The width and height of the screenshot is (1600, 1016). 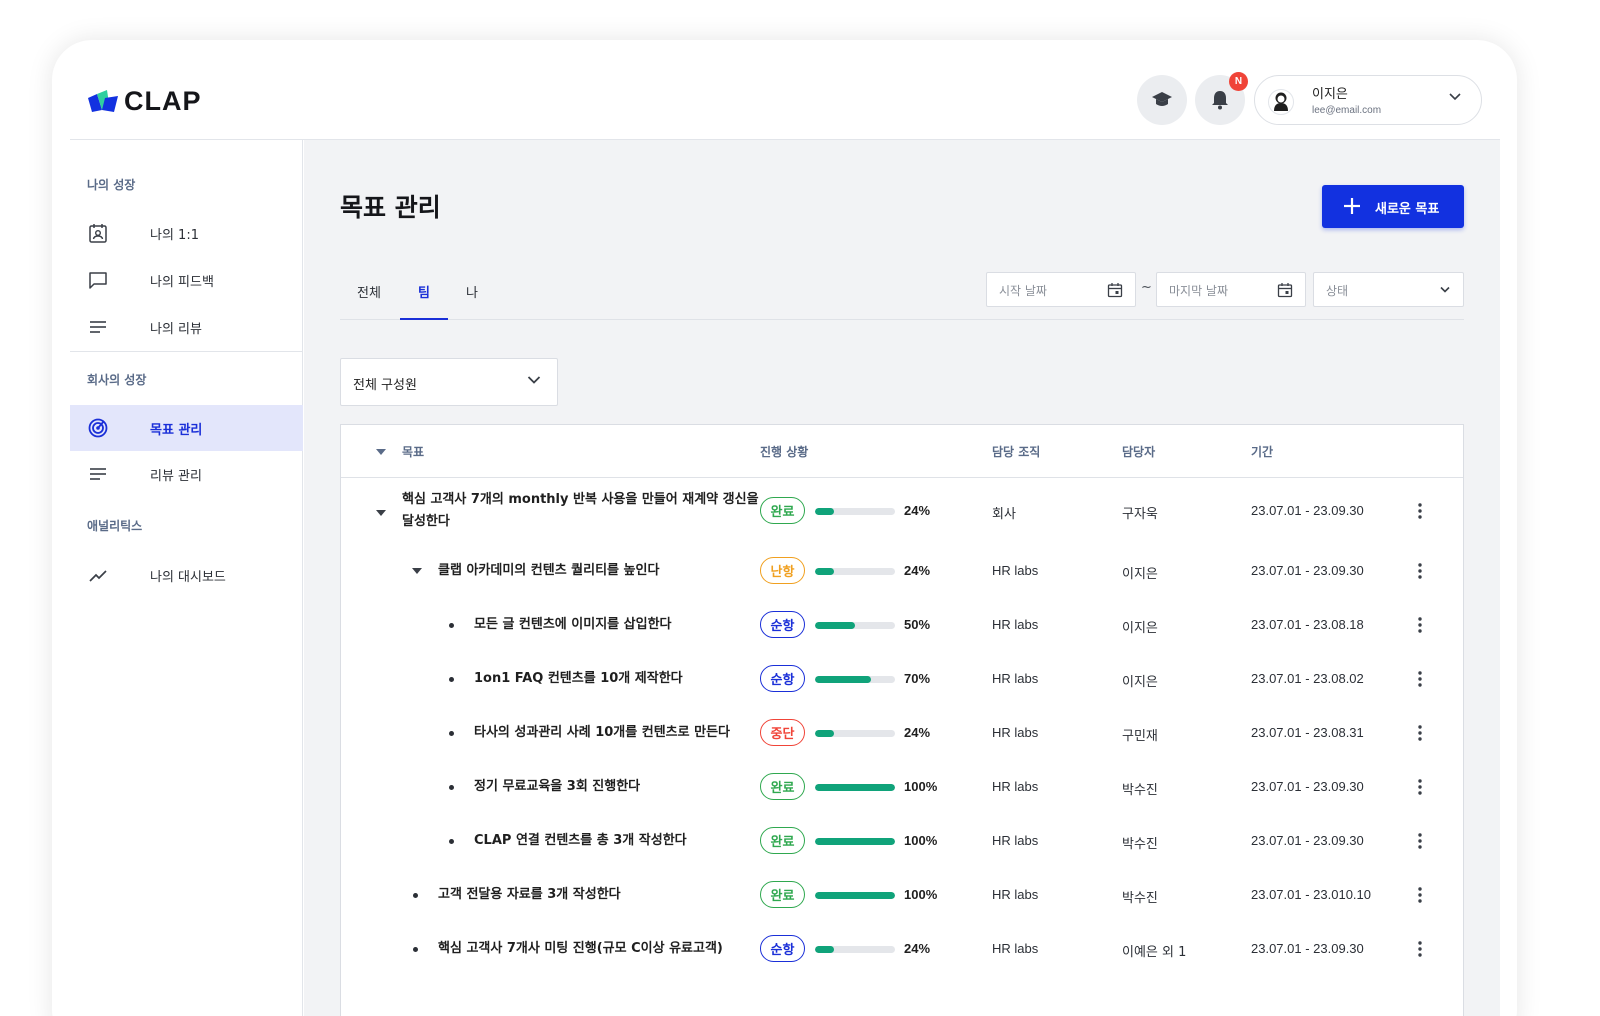 I want to click on academy-button, so click(x=1162, y=100).